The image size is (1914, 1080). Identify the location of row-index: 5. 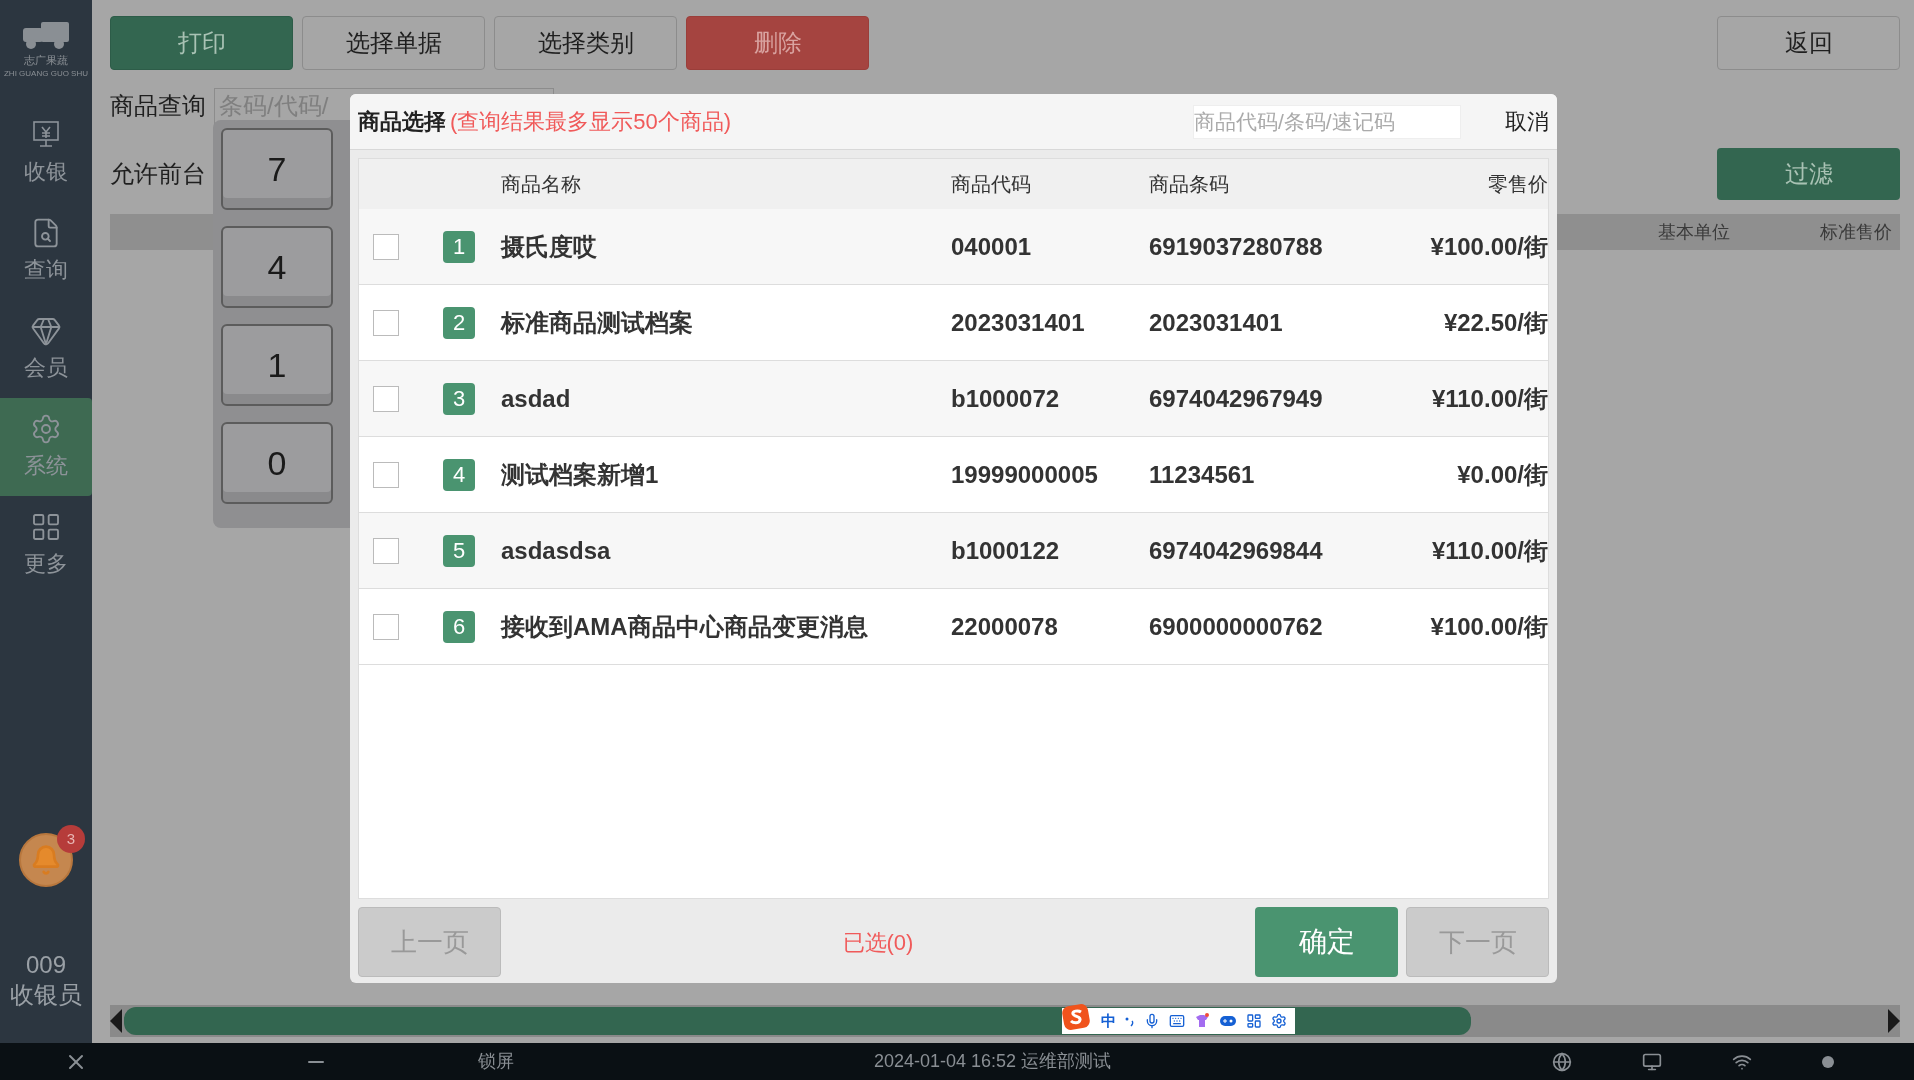
(459, 550).